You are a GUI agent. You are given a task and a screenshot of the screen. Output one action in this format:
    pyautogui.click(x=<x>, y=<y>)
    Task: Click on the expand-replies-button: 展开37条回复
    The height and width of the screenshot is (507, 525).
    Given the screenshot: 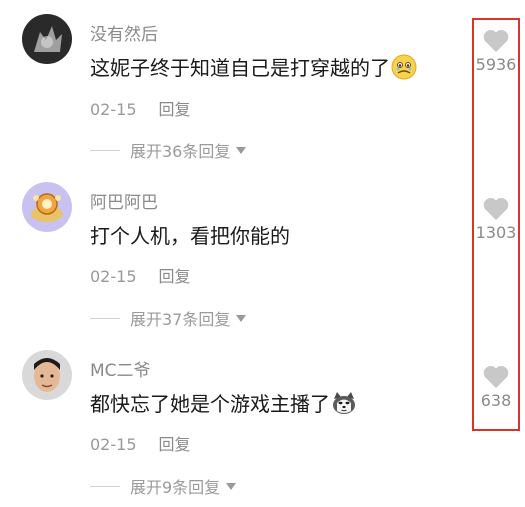 What is the action you would take?
    pyautogui.click(x=168, y=318)
    